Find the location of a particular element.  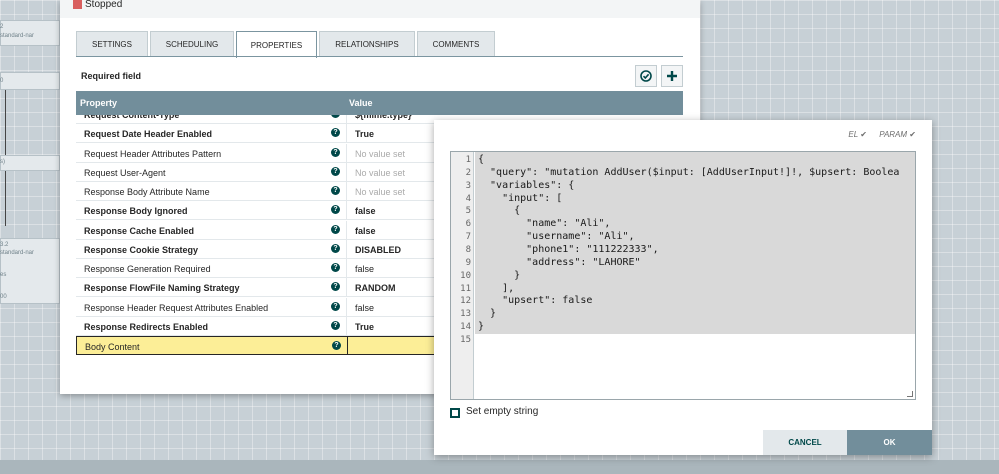

property-name: Request Header Attributes Pattern is located at coordinates (153, 153).